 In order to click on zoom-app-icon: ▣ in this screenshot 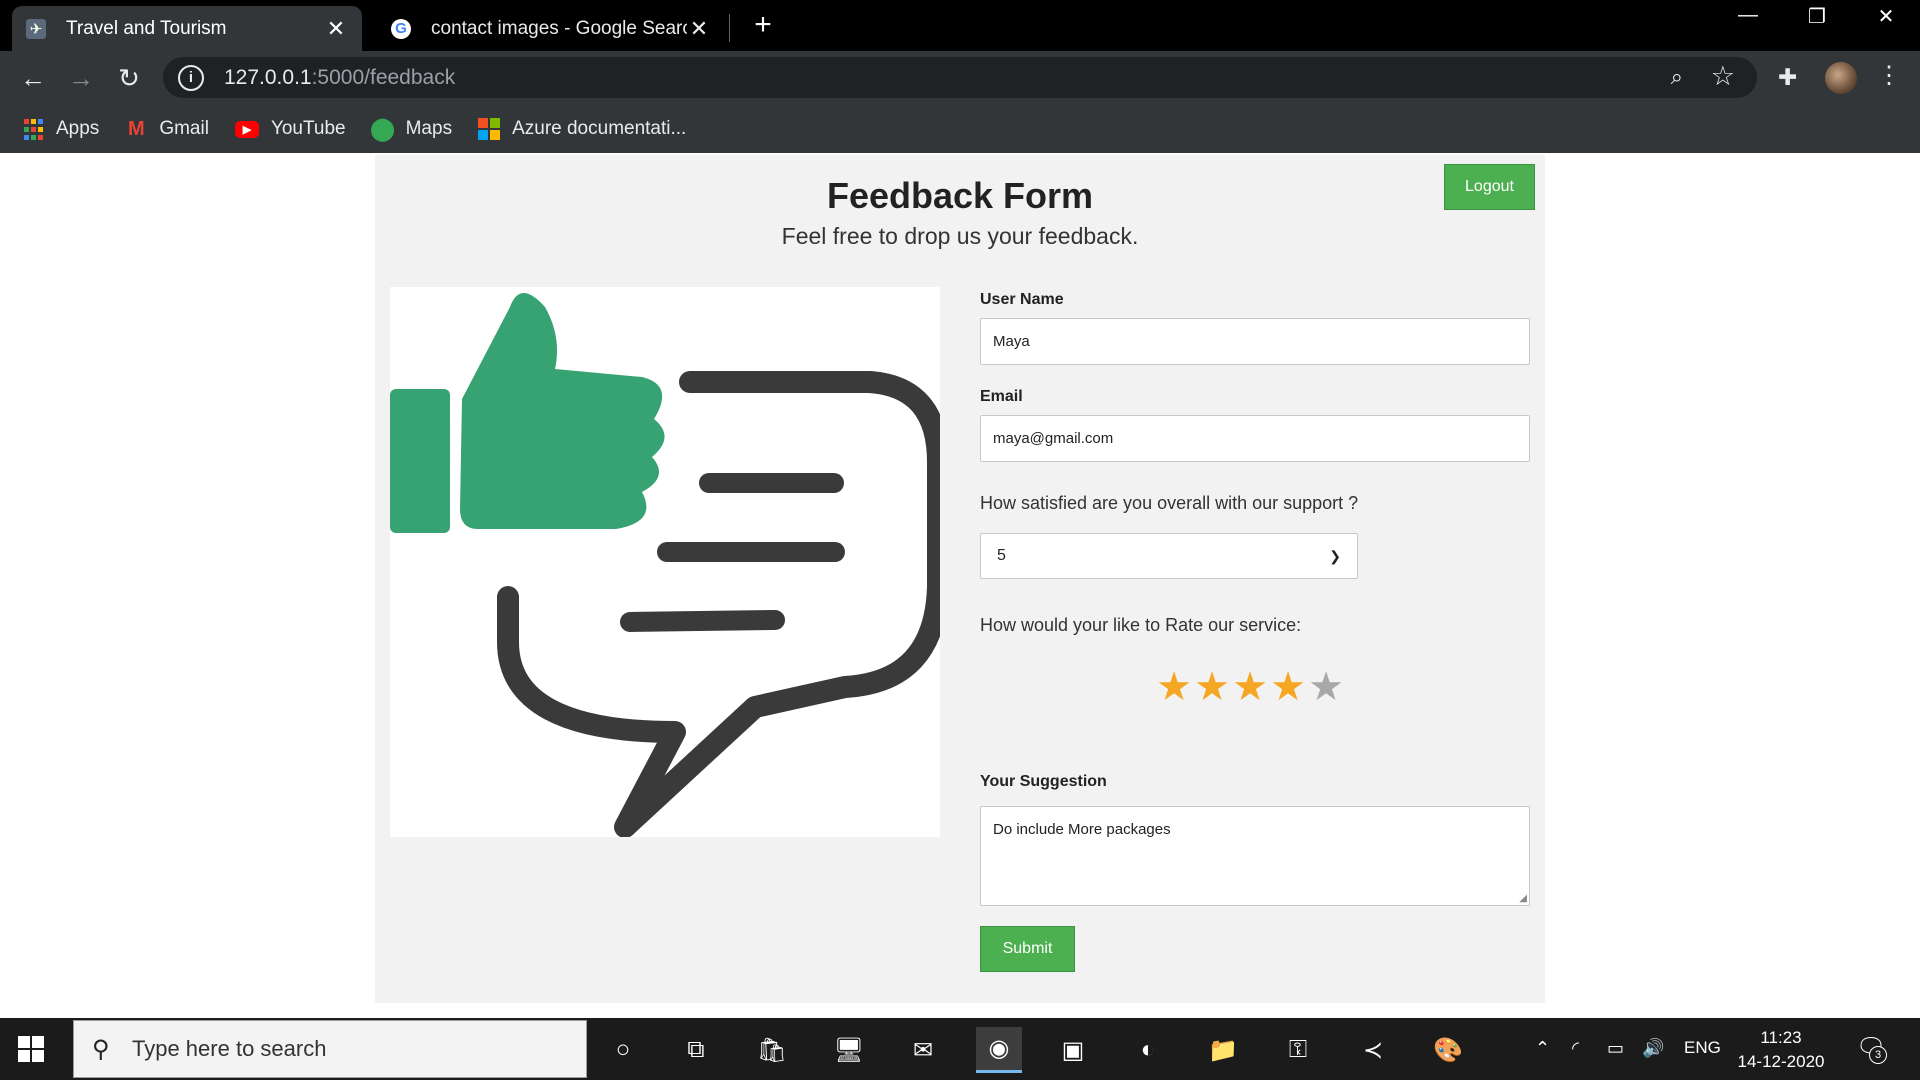, I will do `click(1073, 1050)`.